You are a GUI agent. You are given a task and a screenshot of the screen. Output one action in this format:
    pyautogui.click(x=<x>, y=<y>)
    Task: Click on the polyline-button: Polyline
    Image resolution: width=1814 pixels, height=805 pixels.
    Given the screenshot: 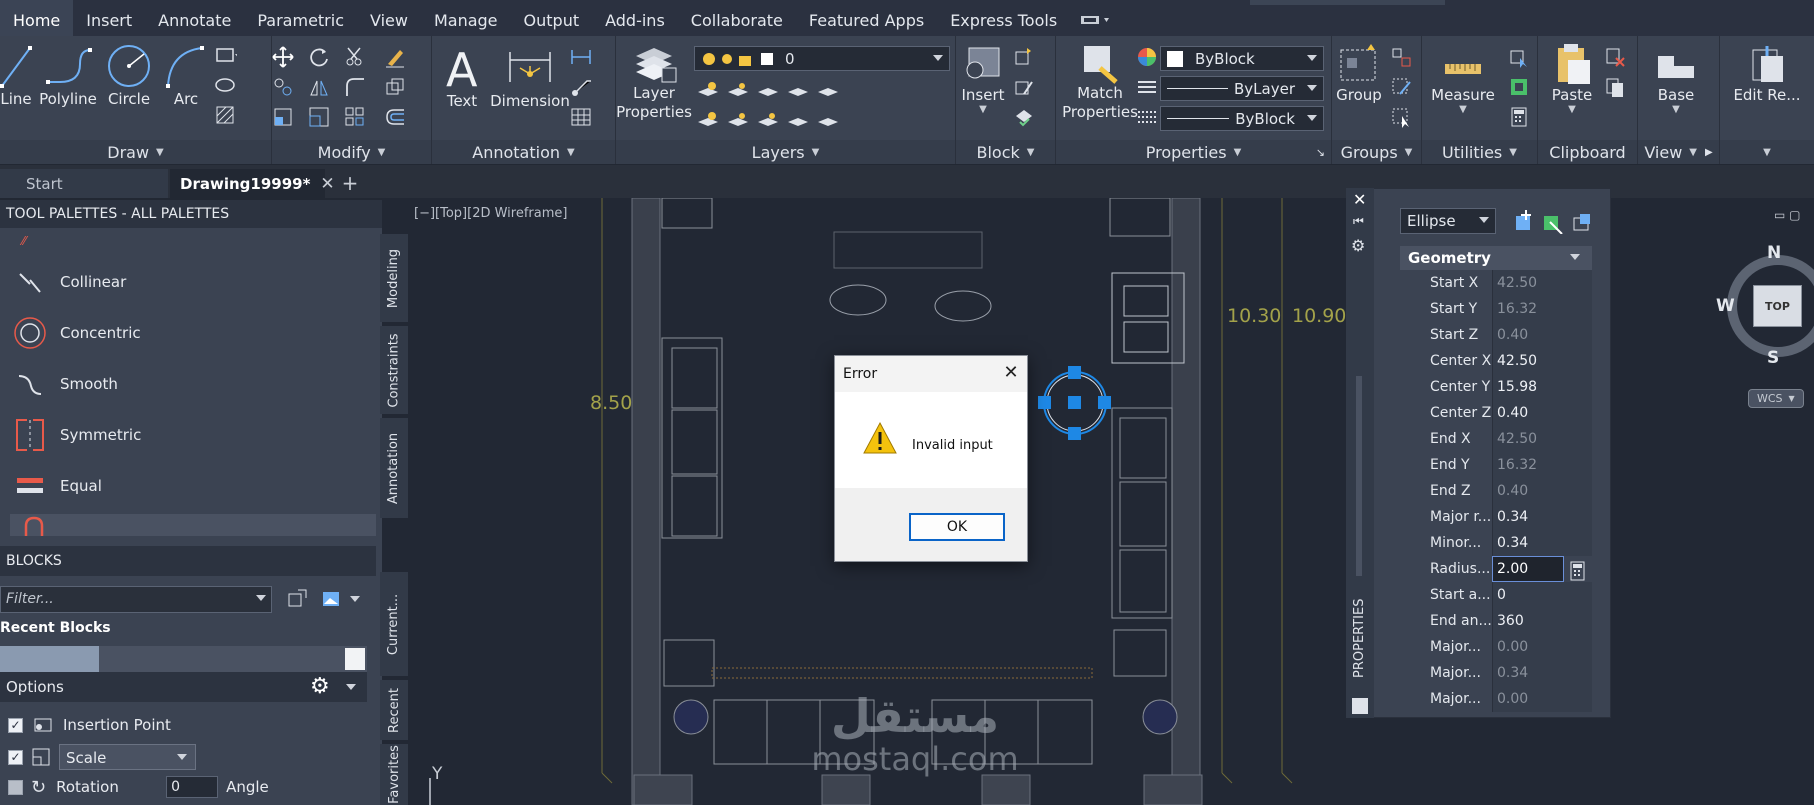 What is the action you would take?
    pyautogui.click(x=68, y=75)
    